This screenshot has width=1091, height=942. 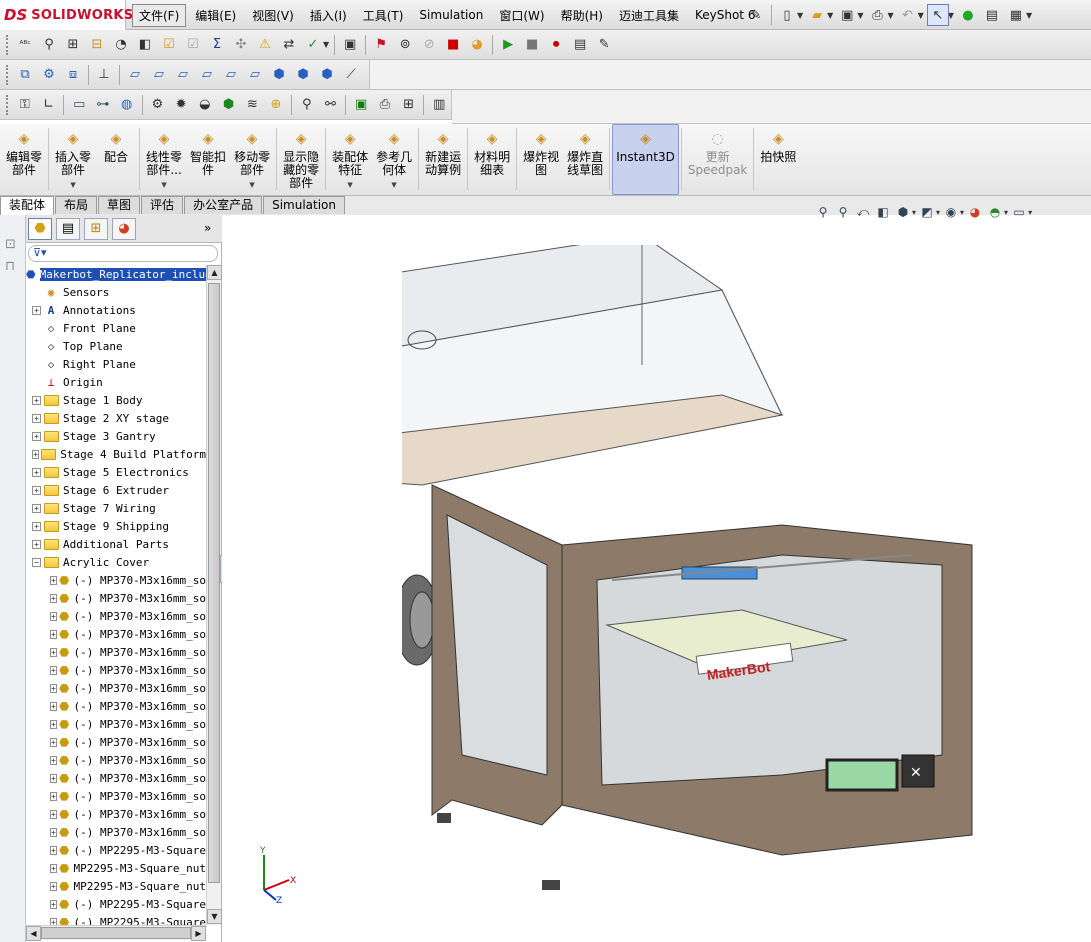 I want to click on view-settings-icon: ⚙, so click(x=49, y=75).